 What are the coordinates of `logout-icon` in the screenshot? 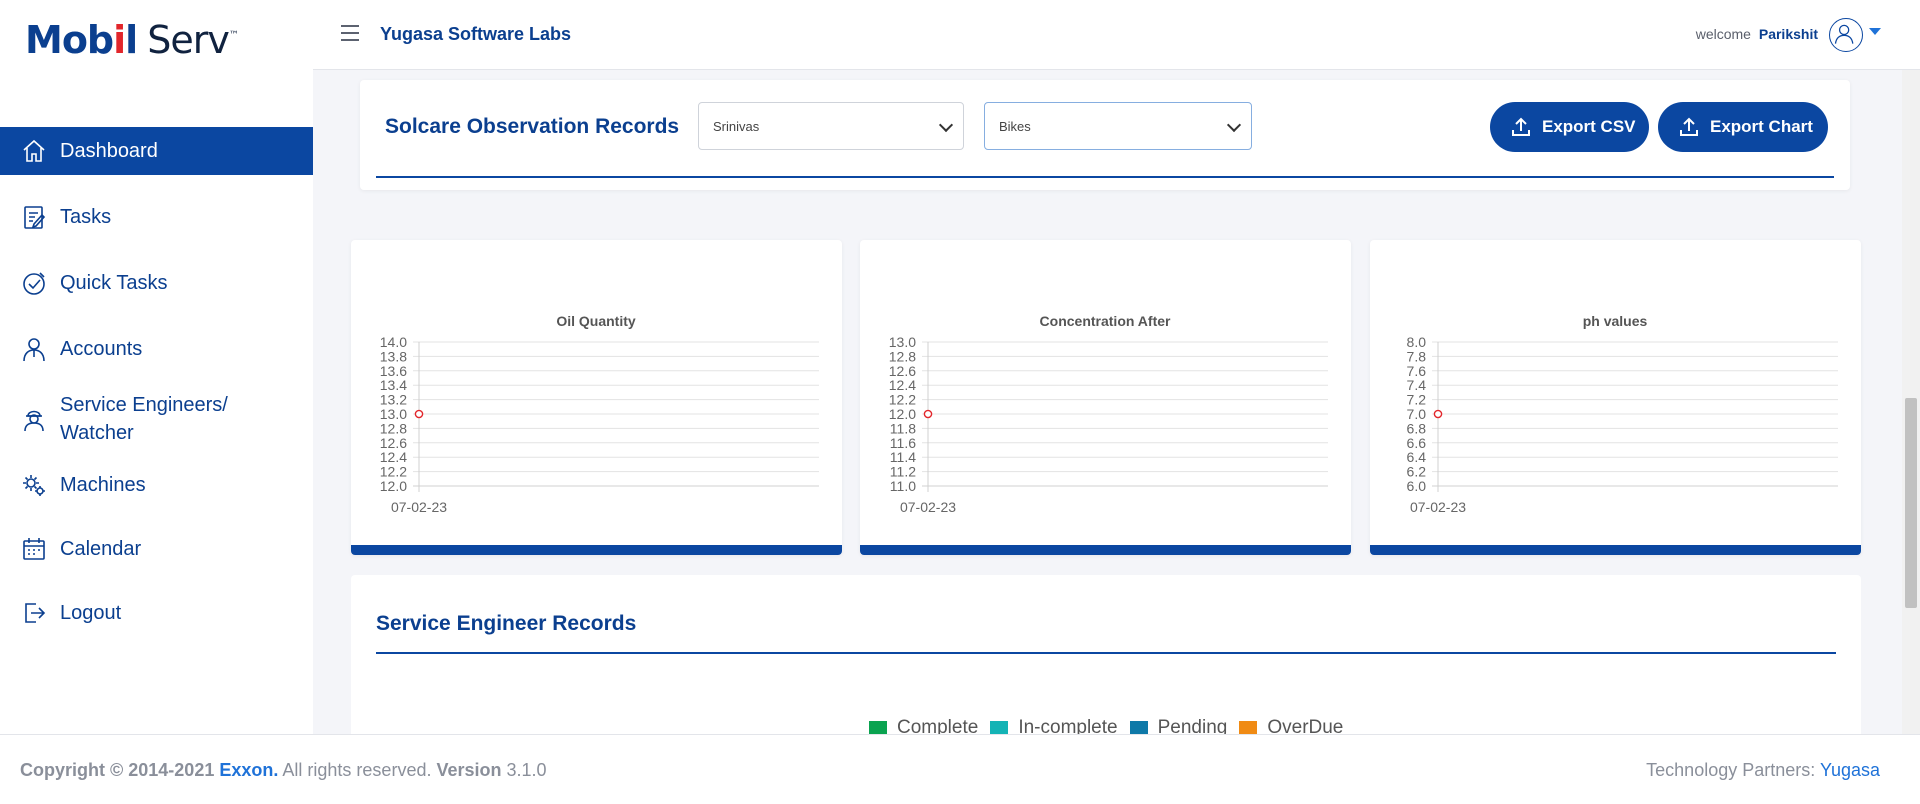 It's located at (34, 613).